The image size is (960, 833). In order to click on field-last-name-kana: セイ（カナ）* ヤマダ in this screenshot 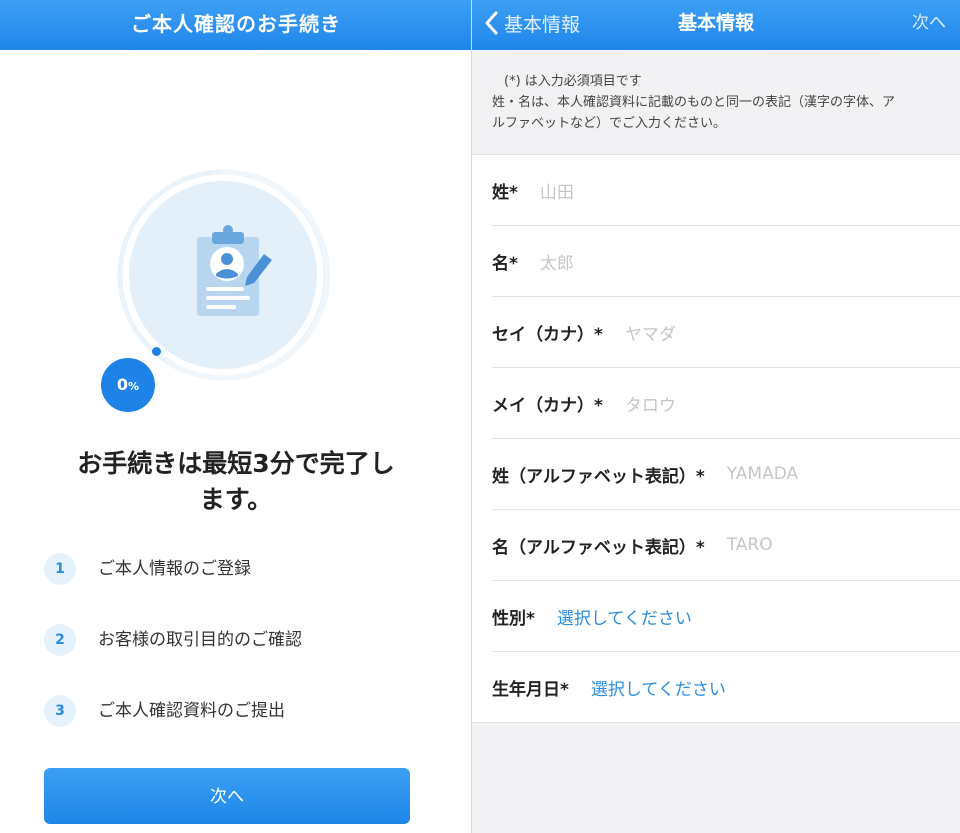, I will do `click(726, 332)`.